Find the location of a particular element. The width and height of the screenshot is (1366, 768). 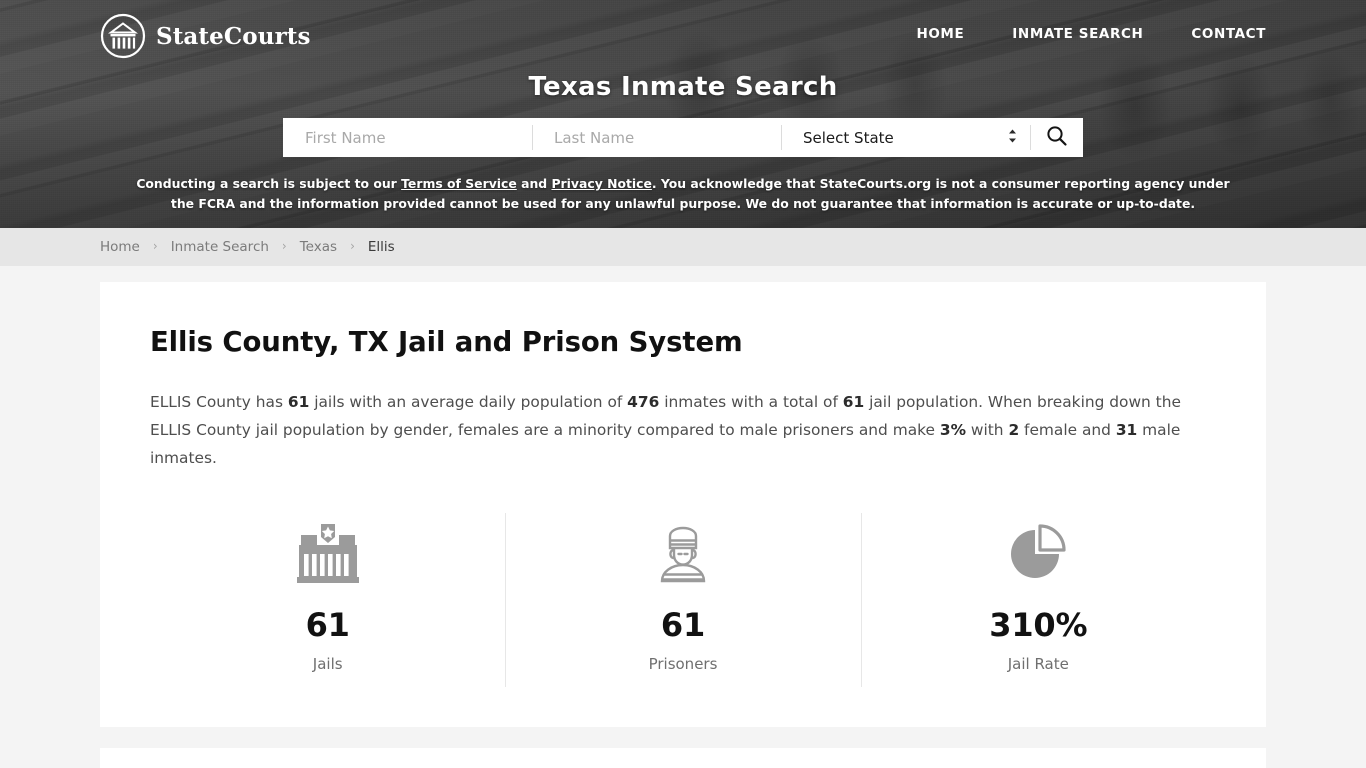

stat-jails-value: 61 is located at coordinates (327, 625).